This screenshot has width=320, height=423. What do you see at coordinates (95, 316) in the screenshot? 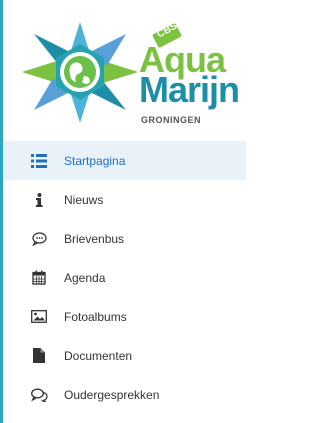
I see `menu-label: Fotoalbums` at bounding box center [95, 316].